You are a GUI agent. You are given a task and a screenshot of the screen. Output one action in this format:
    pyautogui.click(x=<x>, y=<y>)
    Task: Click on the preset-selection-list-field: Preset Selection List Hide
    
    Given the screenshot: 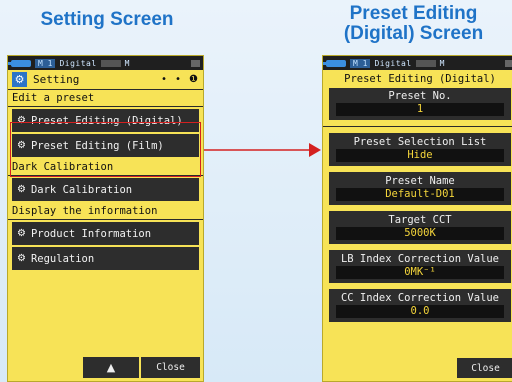 What is the action you would take?
    pyautogui.click(x=420, y=149)
    